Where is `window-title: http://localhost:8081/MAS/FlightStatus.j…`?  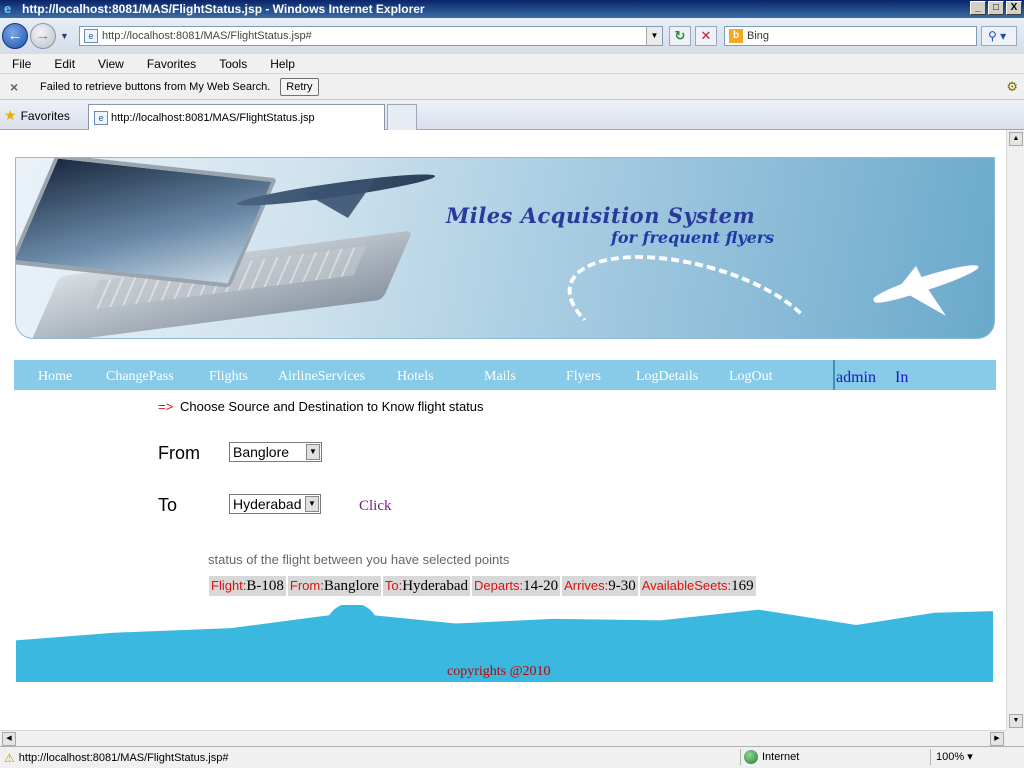
window-title: http://localhost:8081/MAS/FlightStatus.j… is located at coordinates (223, 9).